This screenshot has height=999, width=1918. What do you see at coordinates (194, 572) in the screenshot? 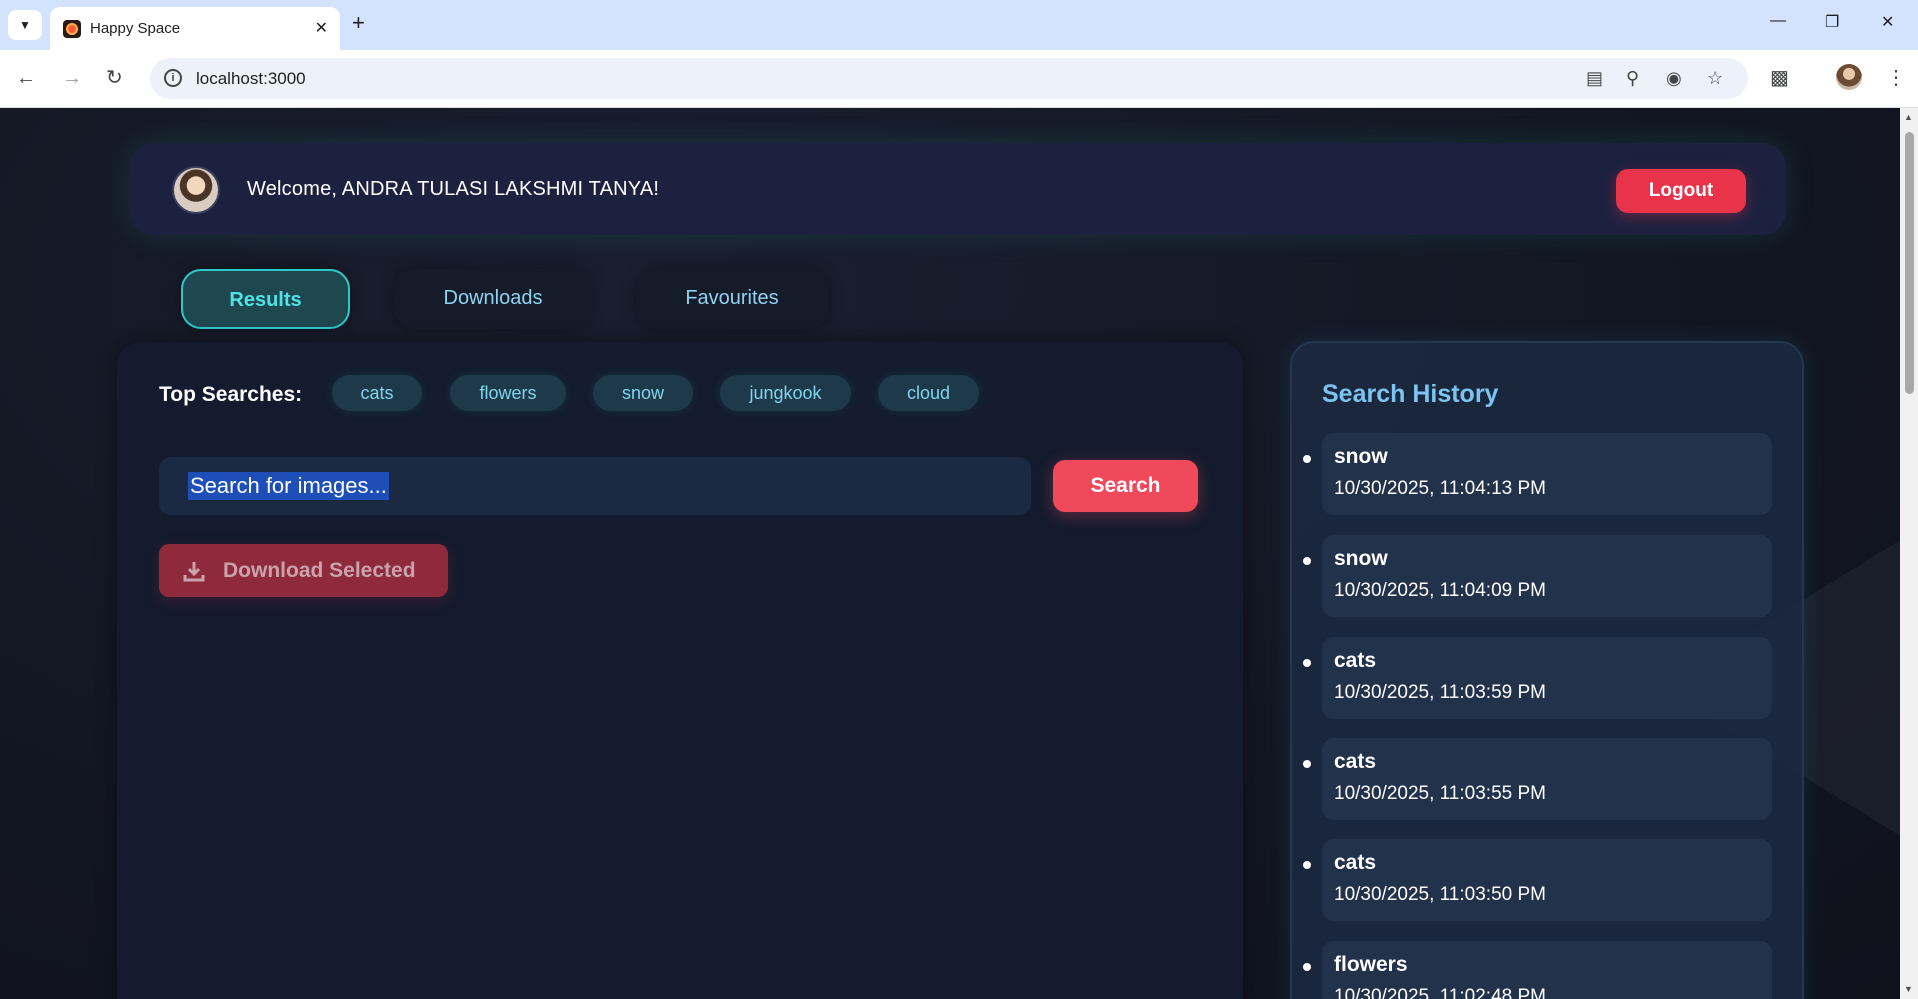
I see `download-icon` at bounding box center [194, 572].